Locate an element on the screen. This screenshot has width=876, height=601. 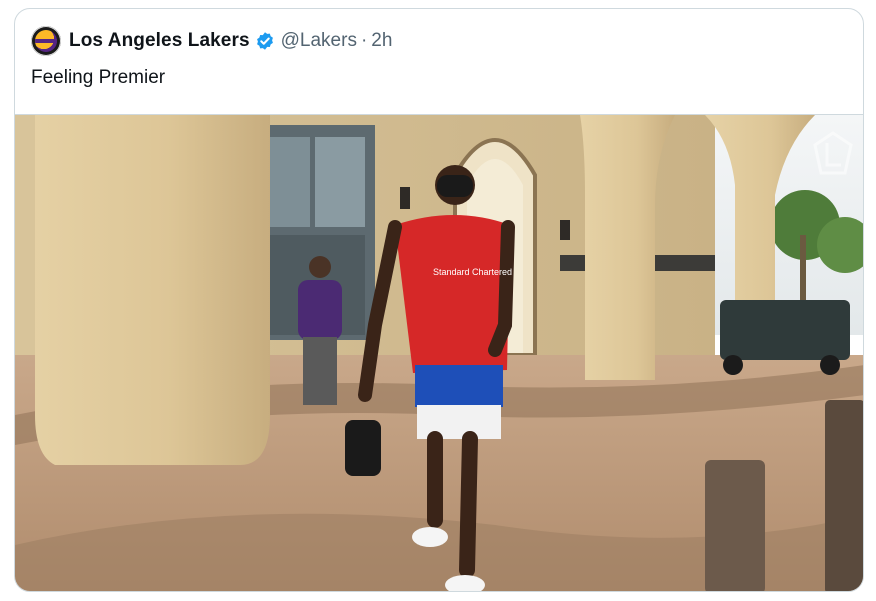
display-name: Los Angeles Lakers is located at coordinates (159, 41).